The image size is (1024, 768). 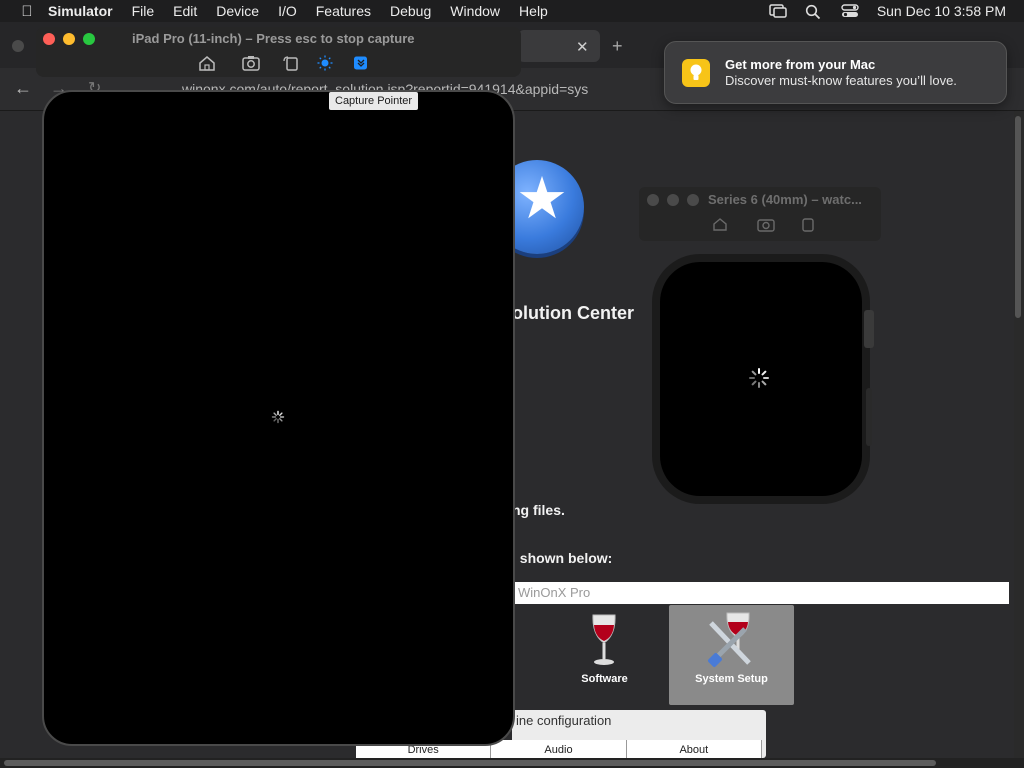 I want to click on software-label: Software, so click(x=604, y=679).